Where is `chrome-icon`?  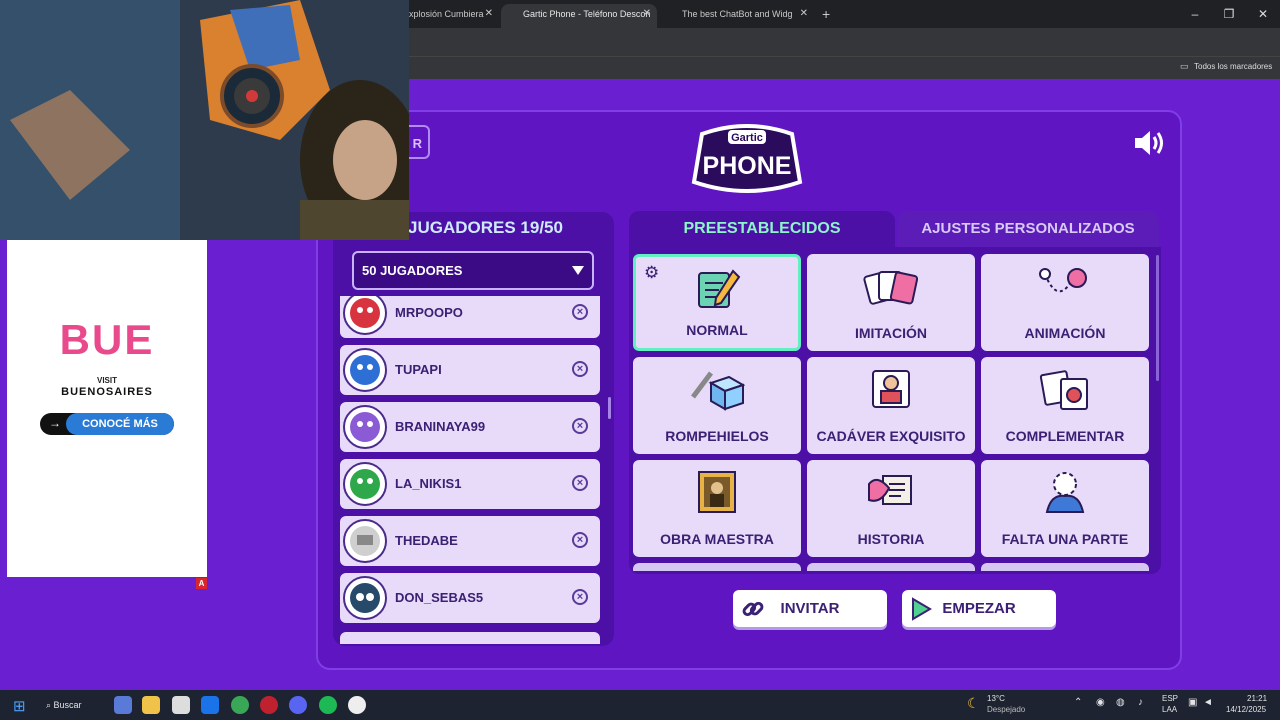
chrome-icon is located at coordinates (240, 705).